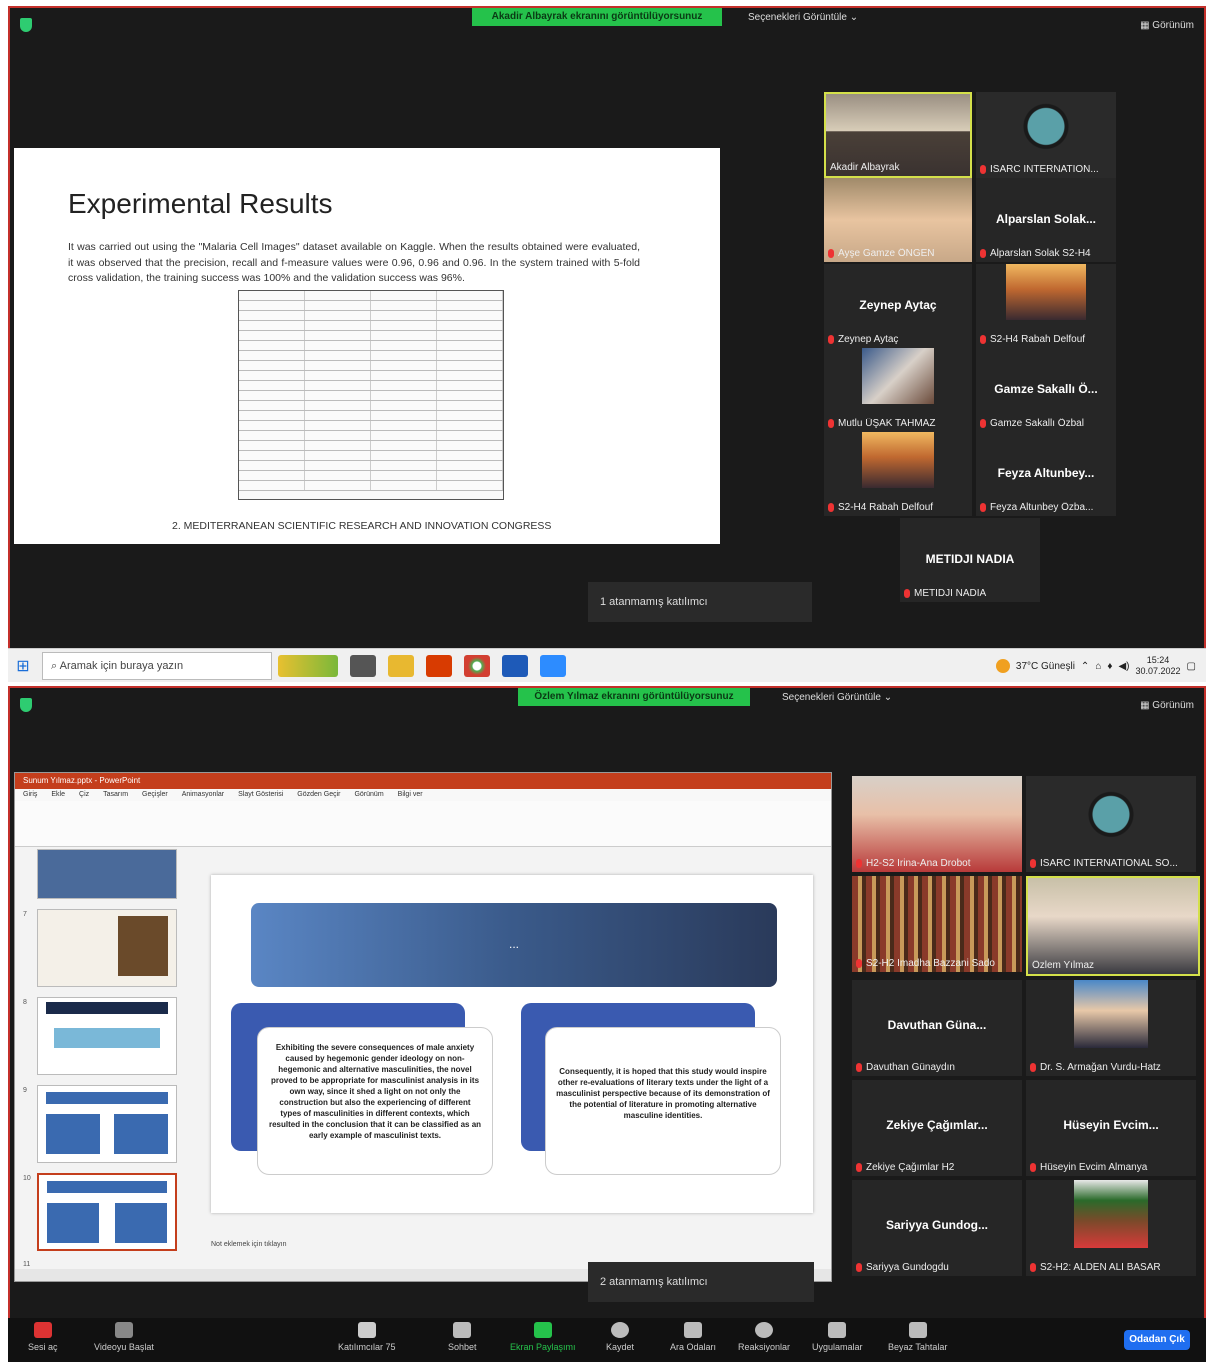 This screenshot has height=1362, width=1214. What do you see at coordinates (837, 1337) in the screenshot?
I see `apps-button: Uygulamalar` at bounding box center [837, 1337].